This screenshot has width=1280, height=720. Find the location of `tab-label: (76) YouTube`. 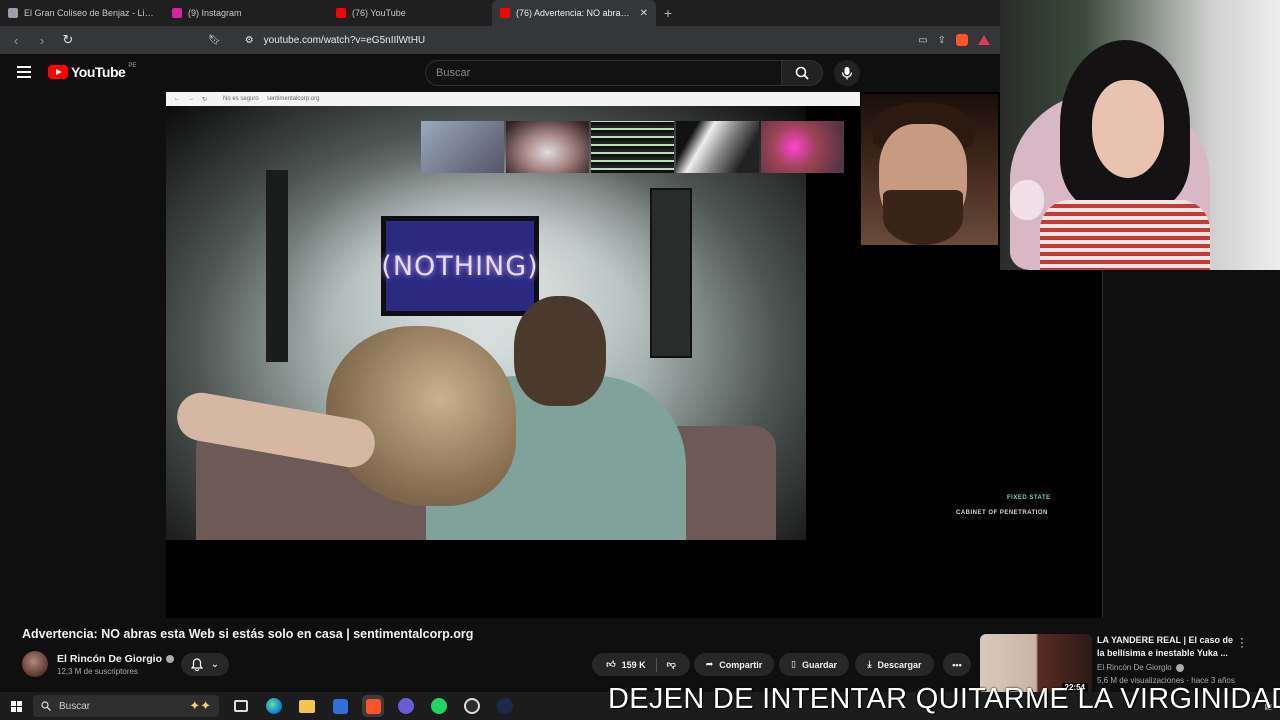

tab-label: (76) YouTube is located at coordinates (379, 13).